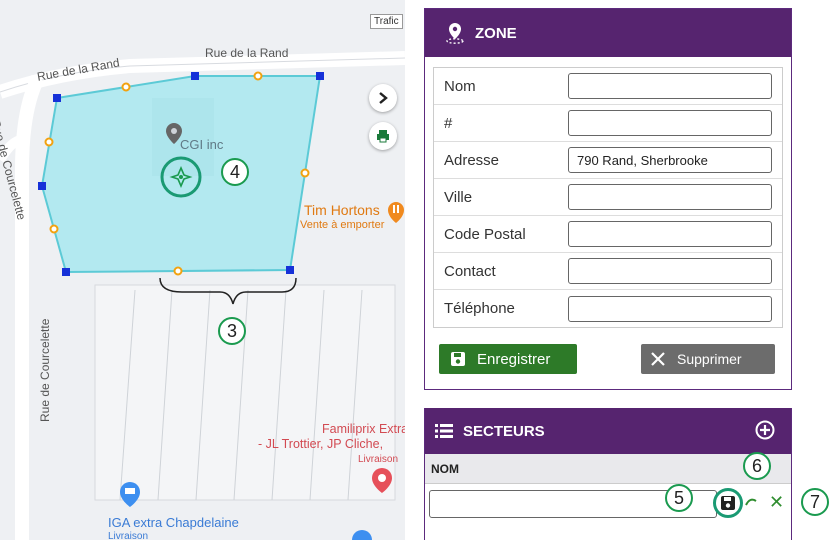 The width and height of the screenshot is (829, 540). I want to click on expand-button, so click(383, 98).